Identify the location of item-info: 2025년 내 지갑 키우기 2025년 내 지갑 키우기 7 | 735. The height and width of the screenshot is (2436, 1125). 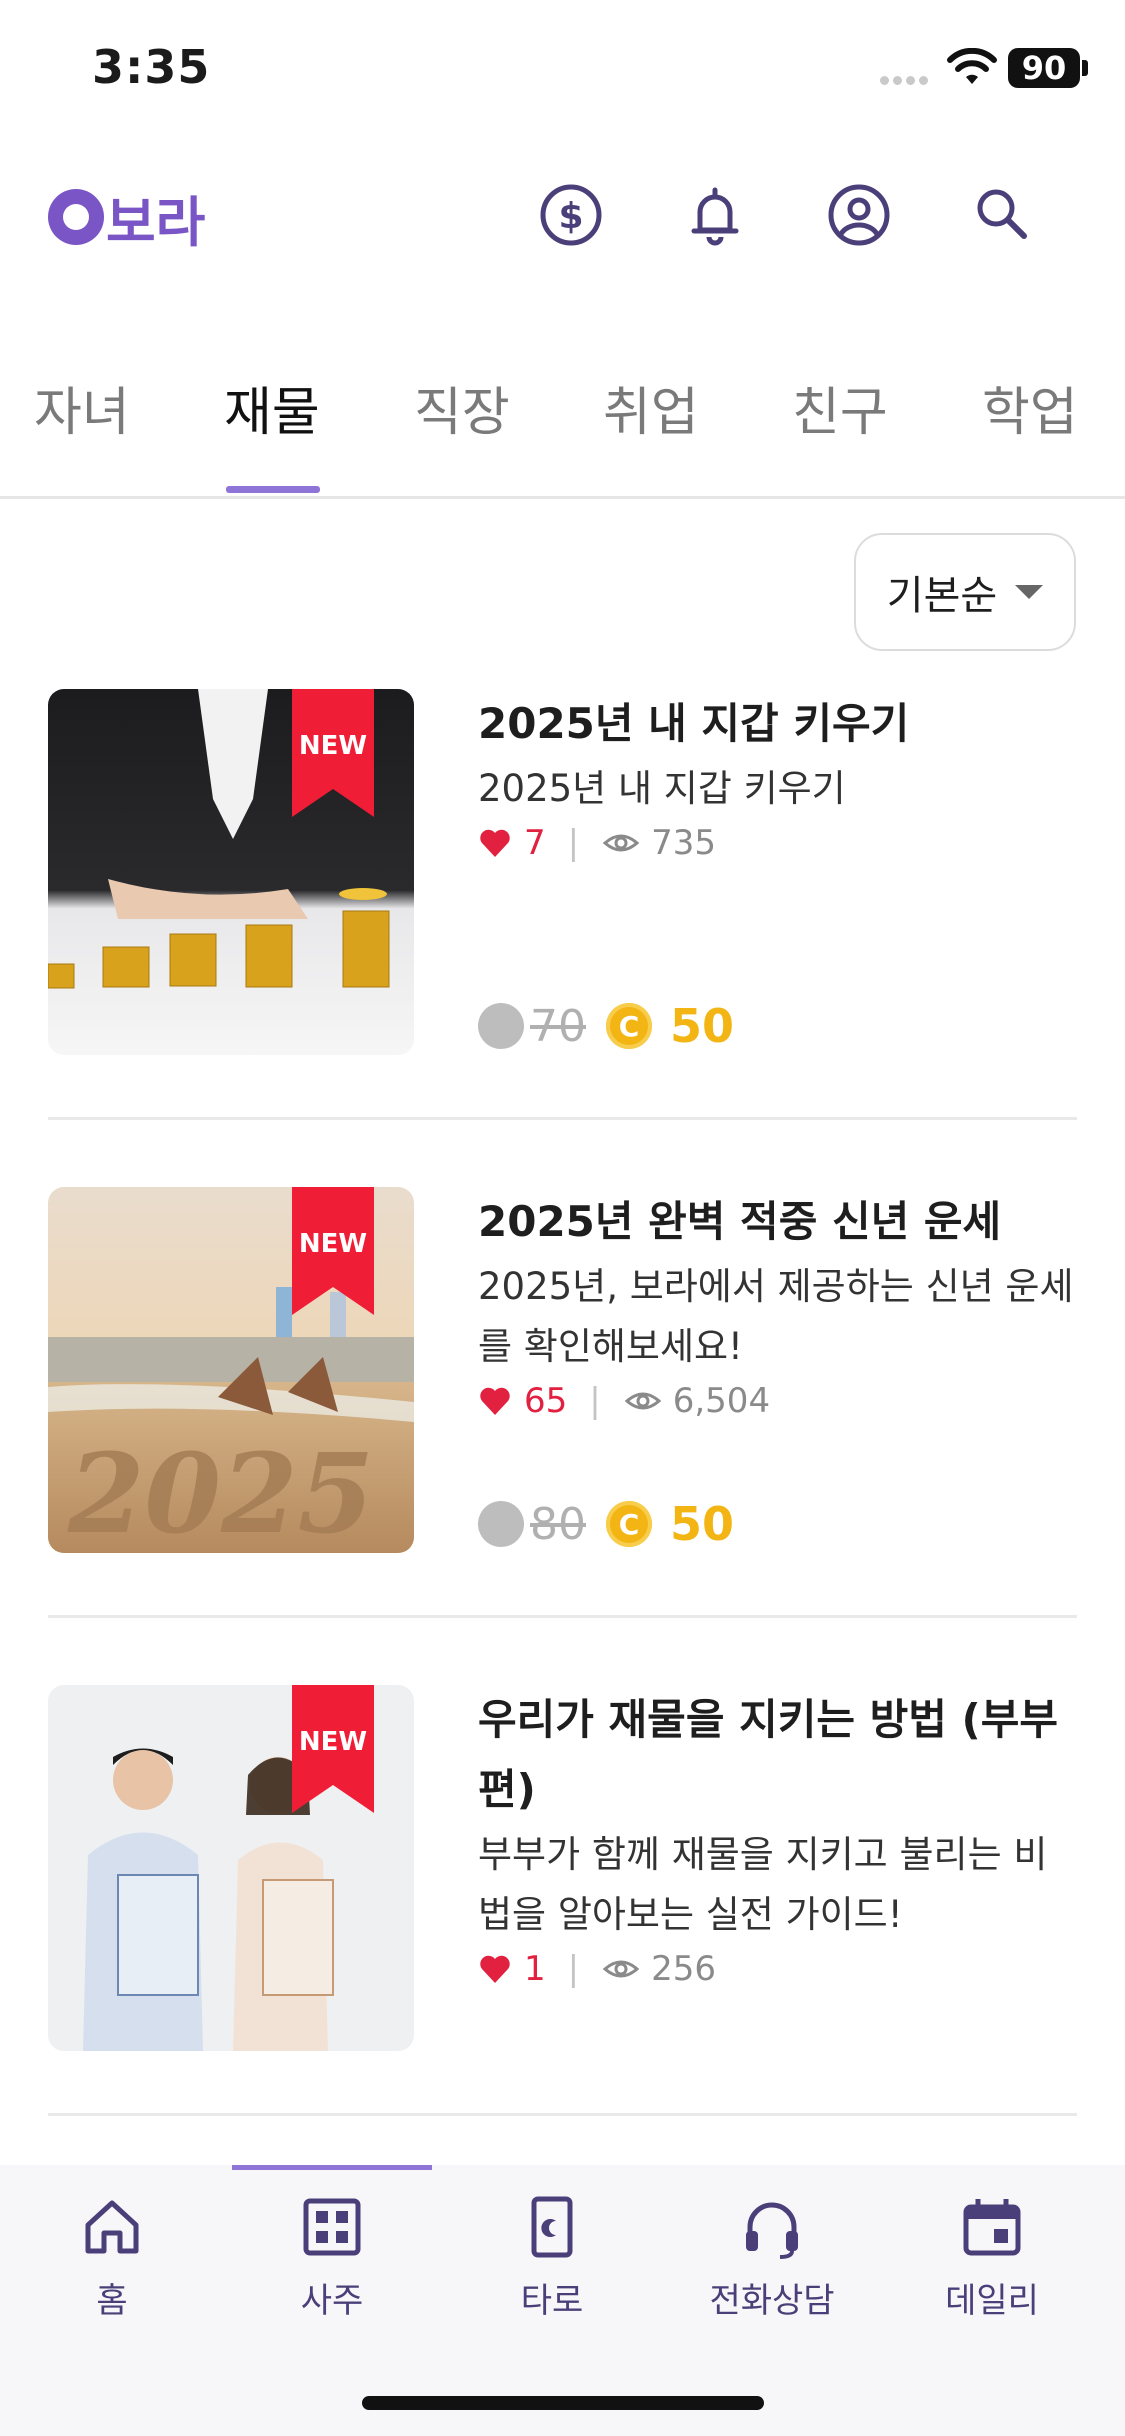
(778, 776).